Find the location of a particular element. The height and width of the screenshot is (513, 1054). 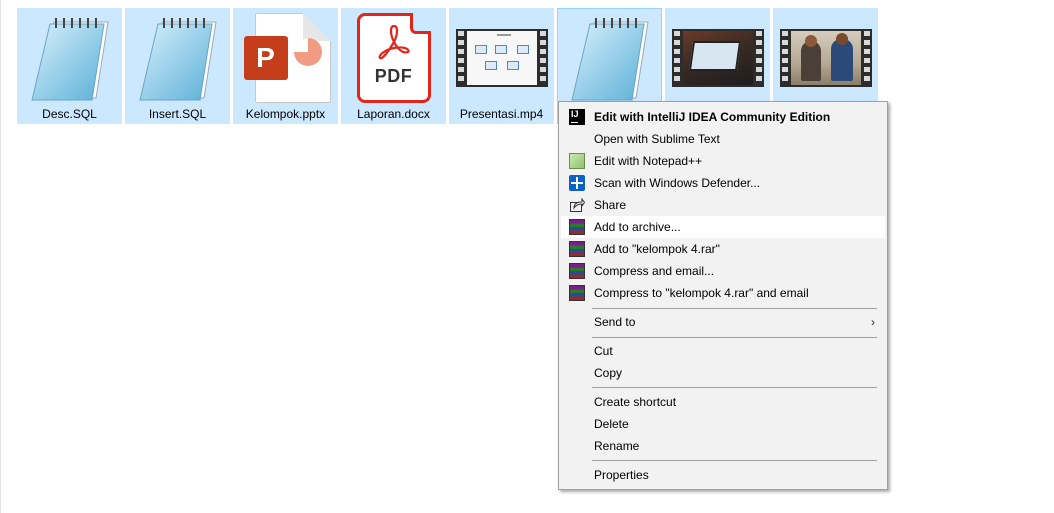

file-tile: Insert.SQL is located at coordinates (177, 66).